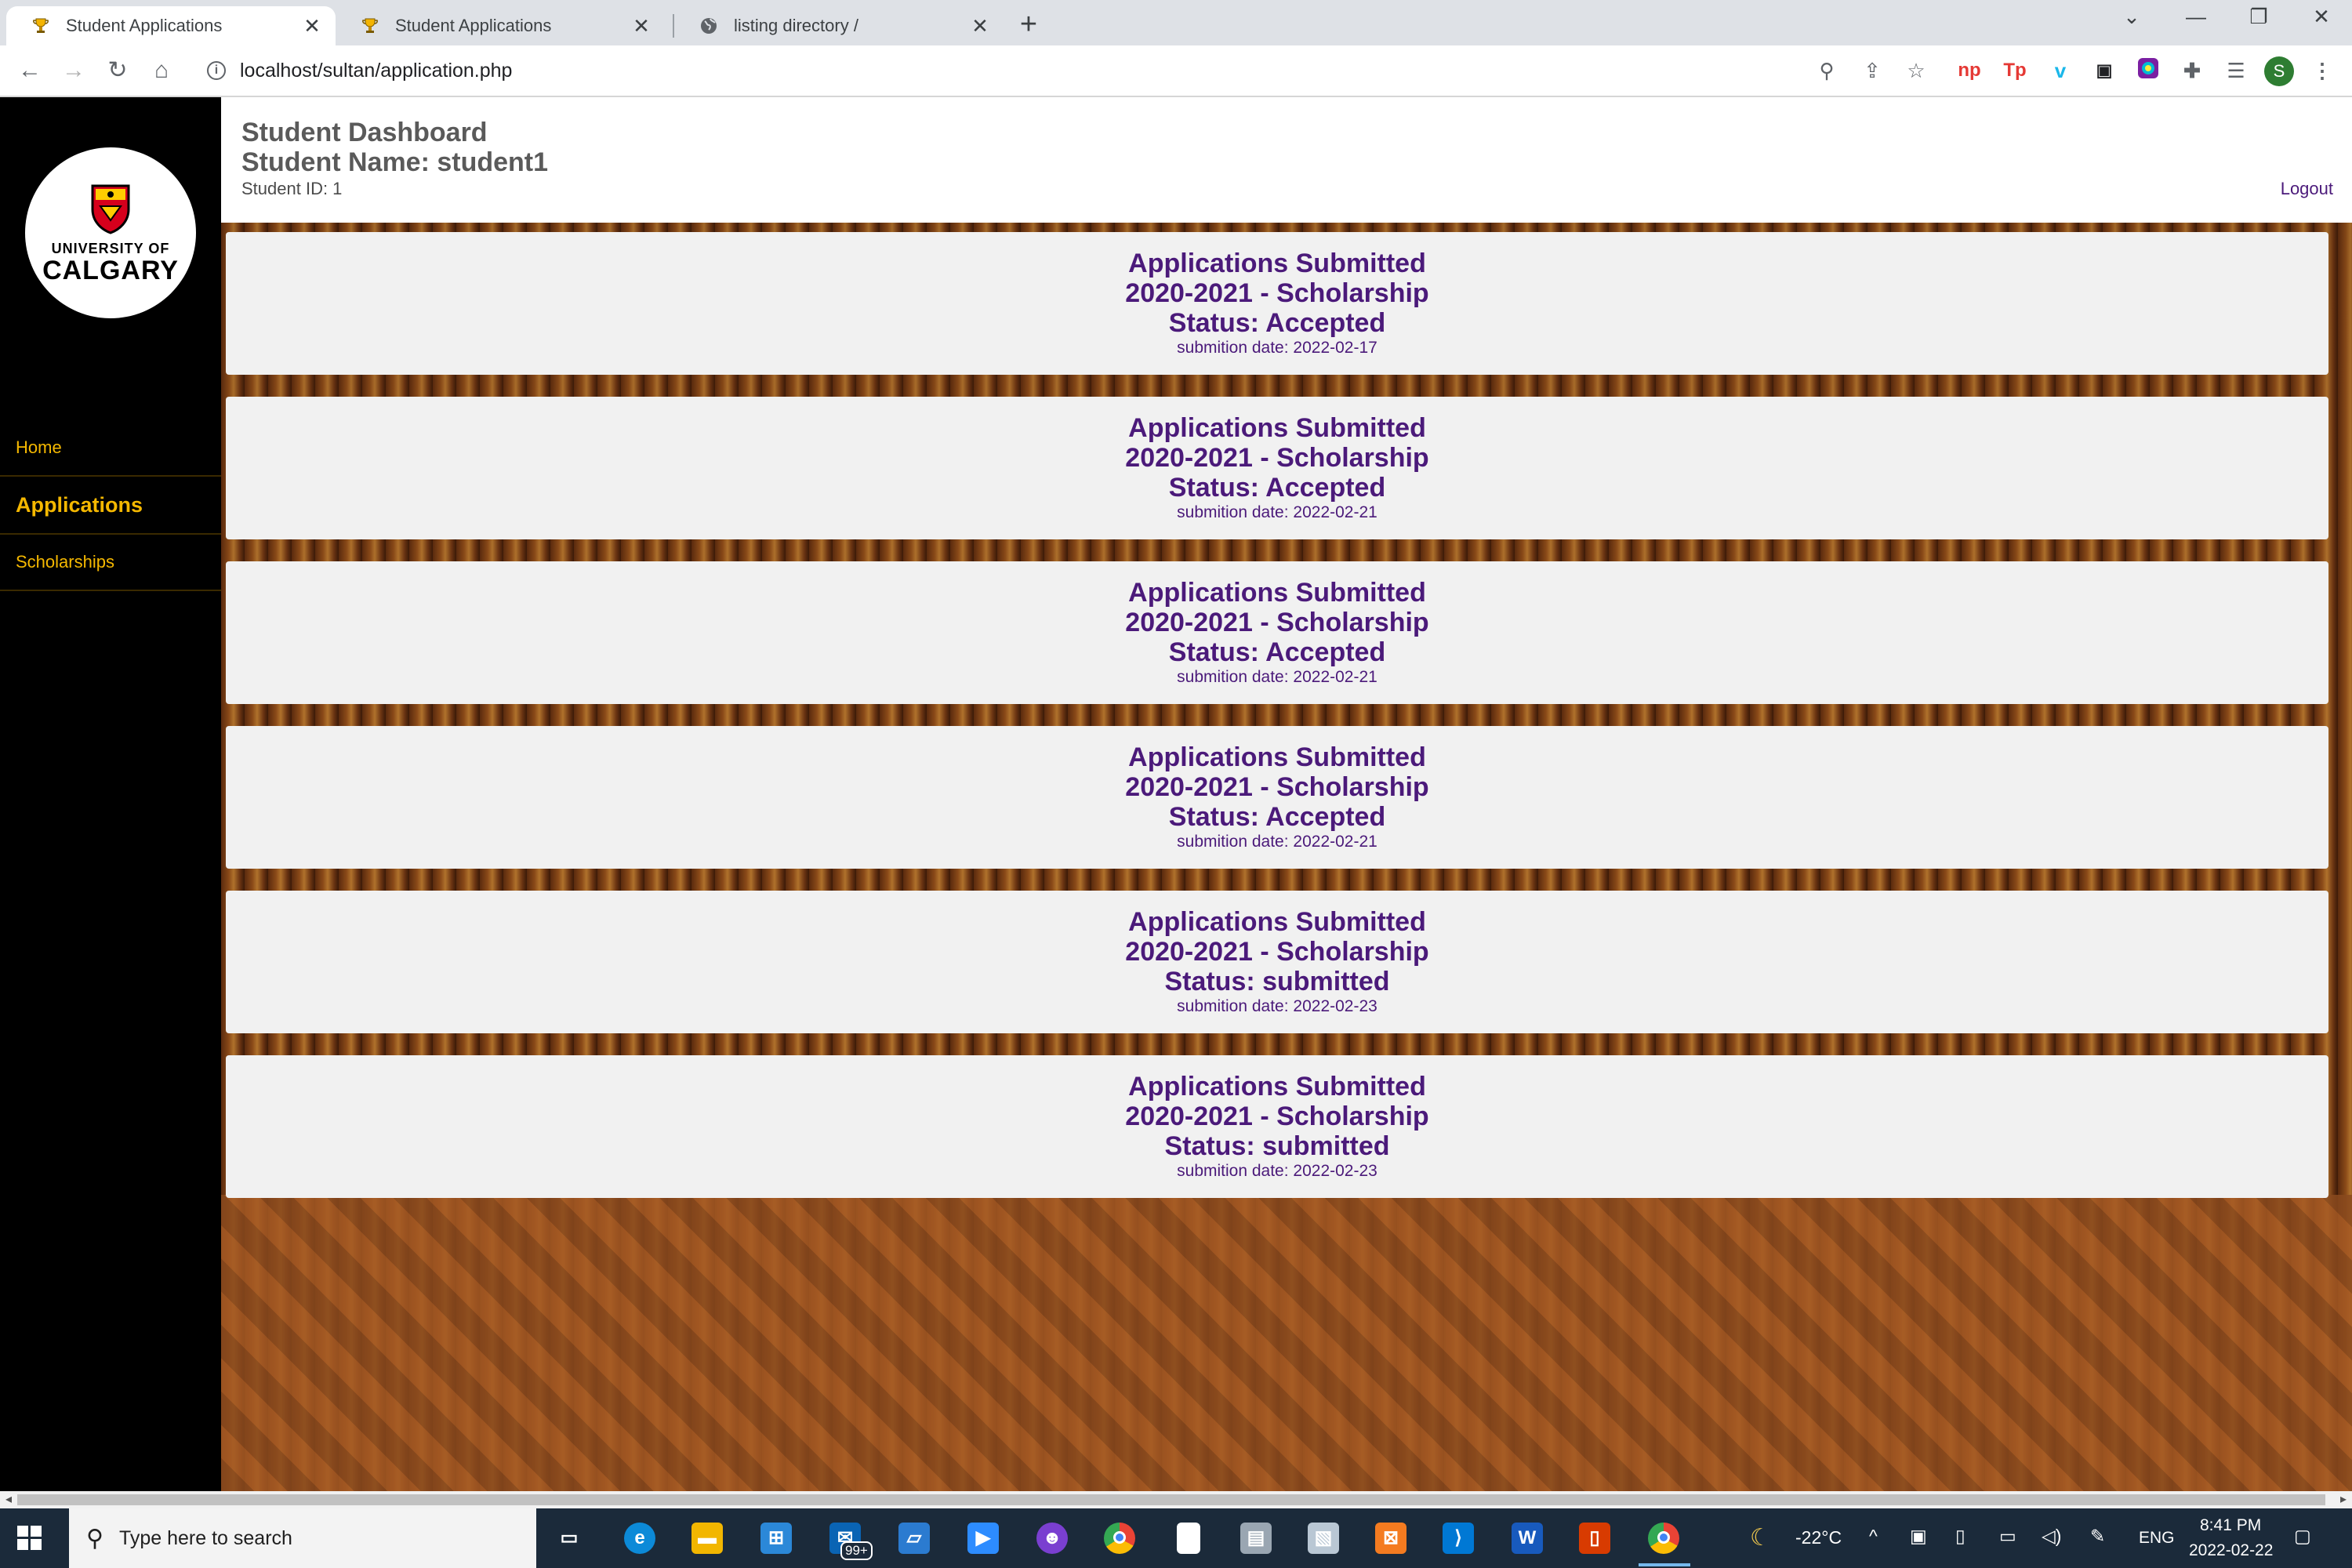 Image resolution: width=2352 pixels, height=1568 pixels. I want to click on horizontal-scrollbar: ◂ ▸, so click(1176, 1499).